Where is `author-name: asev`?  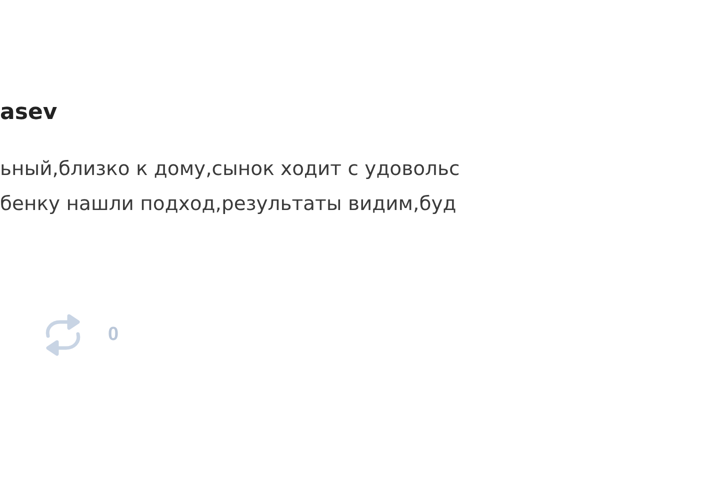 author-name: asev is located at coordinates (29, 113).